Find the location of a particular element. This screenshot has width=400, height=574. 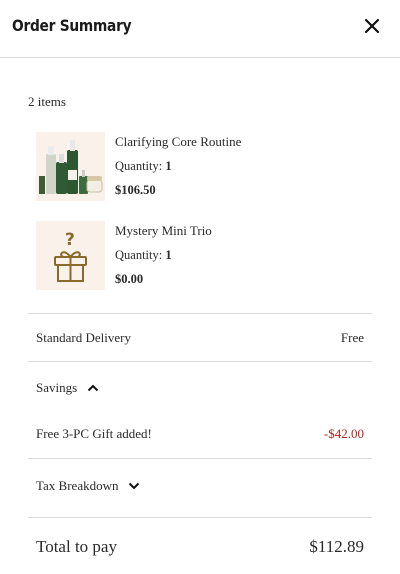

tax-breakdown-toggle: Tax Breakdown is located at coordinates (88, 486).